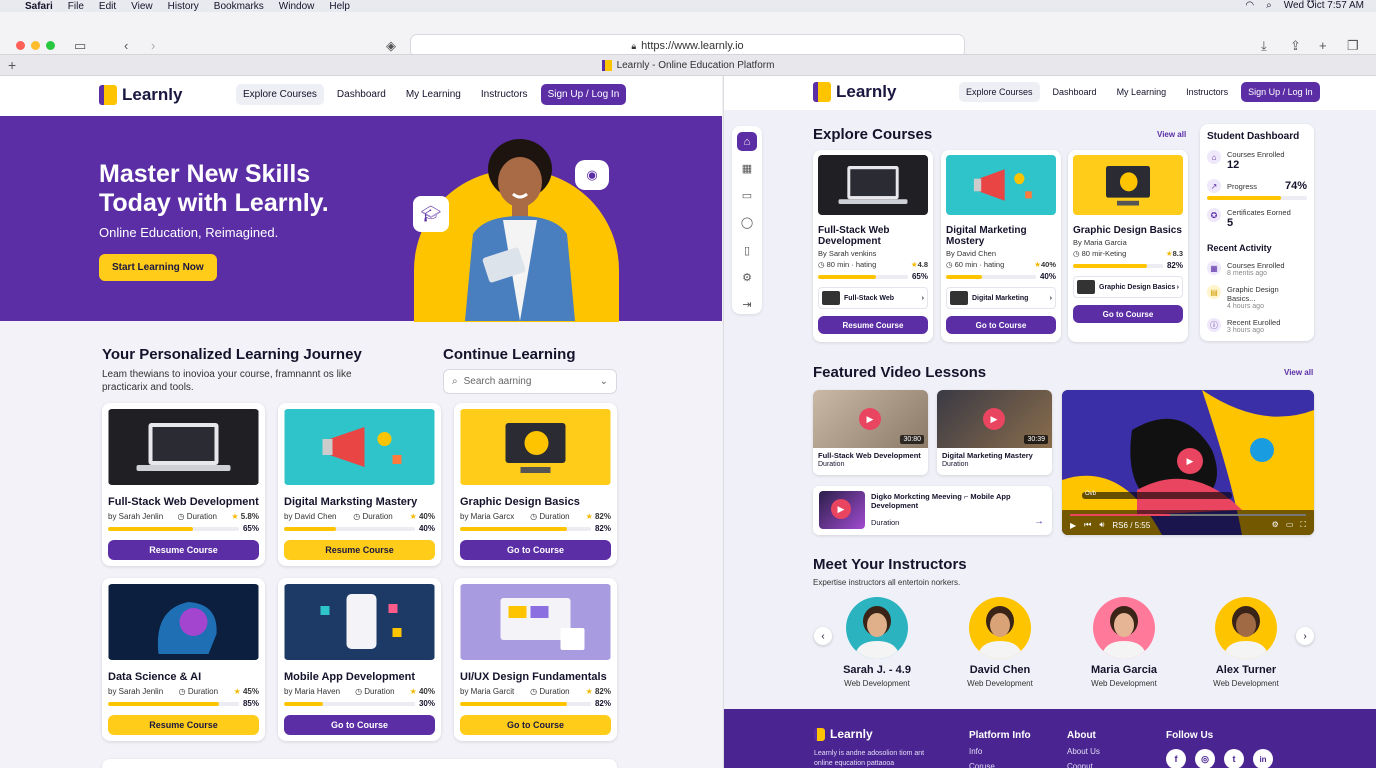 The height and width of the screenshot is (768, 1376). I want to click on download-icon: ⤓, so click(1264, 46).